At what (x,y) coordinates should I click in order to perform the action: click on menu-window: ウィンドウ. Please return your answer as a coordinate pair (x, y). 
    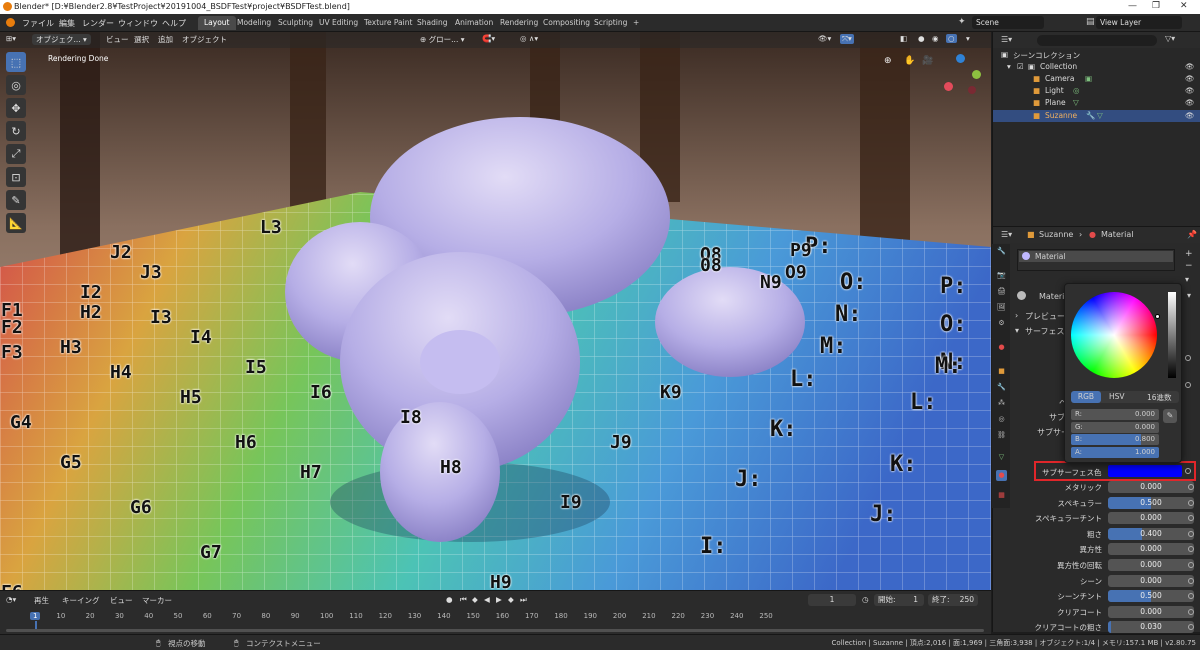
    Looking at the image, I should click on (138, 23).